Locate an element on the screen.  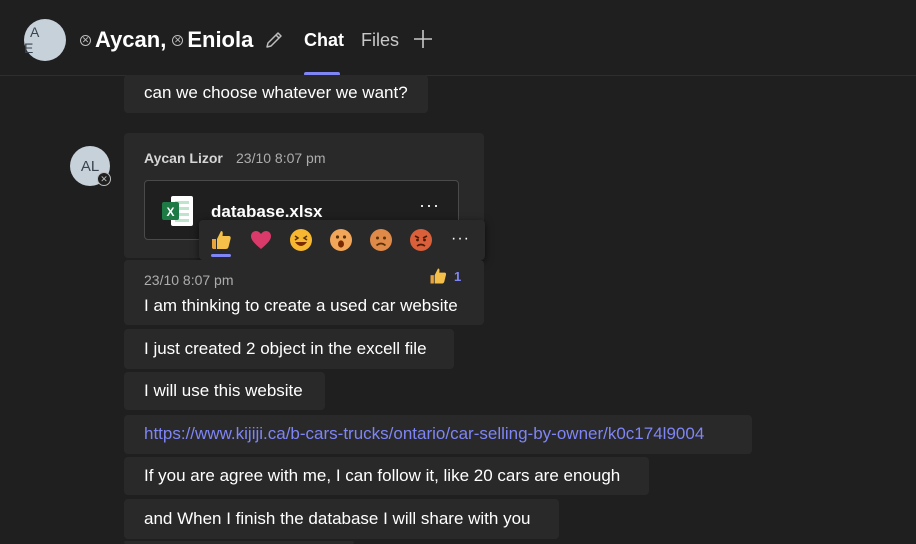
chat-header: A E ✕ Aycan, ✕ Eniola Chat Files is located at coordinates (458, 38).